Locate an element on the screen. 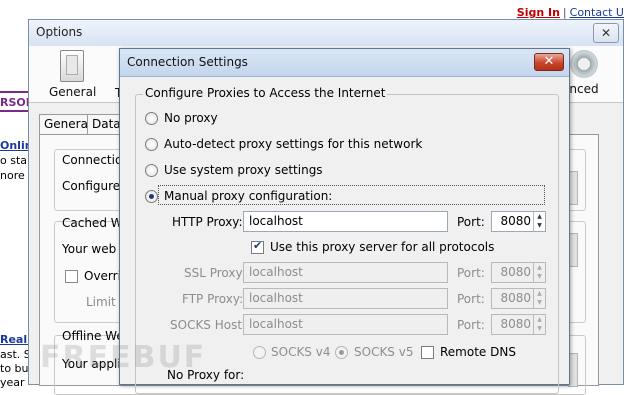  page-fragment-text: ast. S is located at coordinates (15, 354).